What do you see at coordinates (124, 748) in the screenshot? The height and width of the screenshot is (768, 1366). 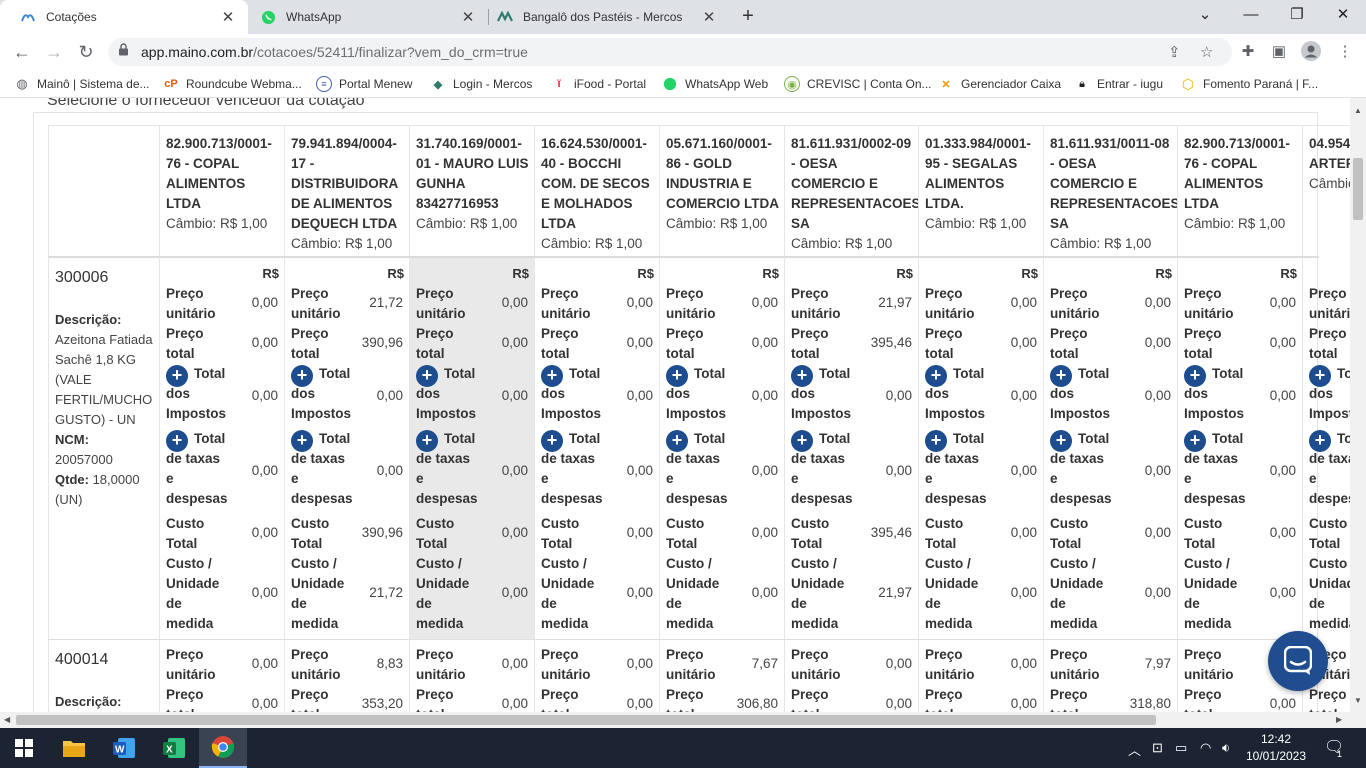 I see `word-icon: W` at bounding box center [124, 748].